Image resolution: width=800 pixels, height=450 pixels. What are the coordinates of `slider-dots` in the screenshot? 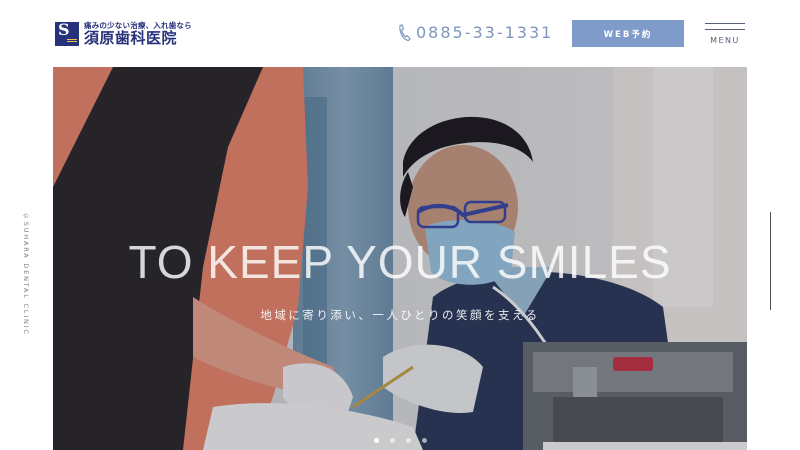 It's located at (400, 440).